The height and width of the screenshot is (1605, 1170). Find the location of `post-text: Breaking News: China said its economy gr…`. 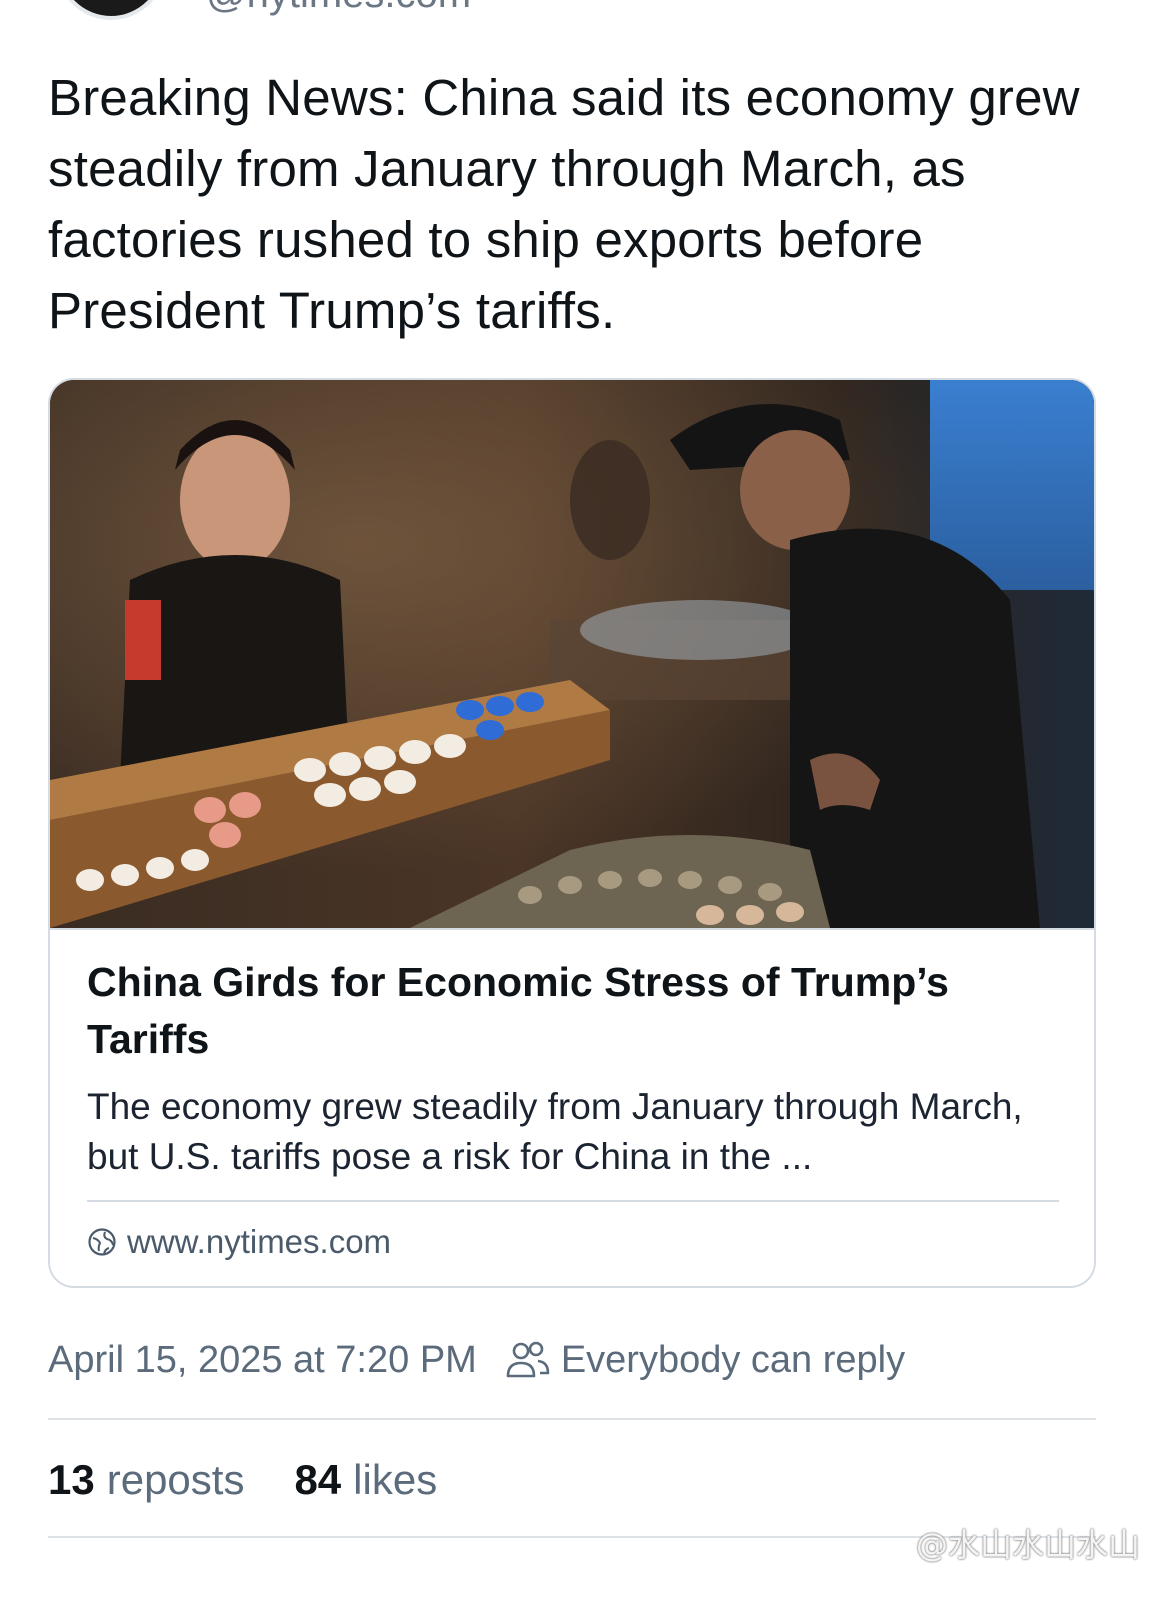

post-text: Breaking News: China said its economy gr… is located at coordinates (564, 204).